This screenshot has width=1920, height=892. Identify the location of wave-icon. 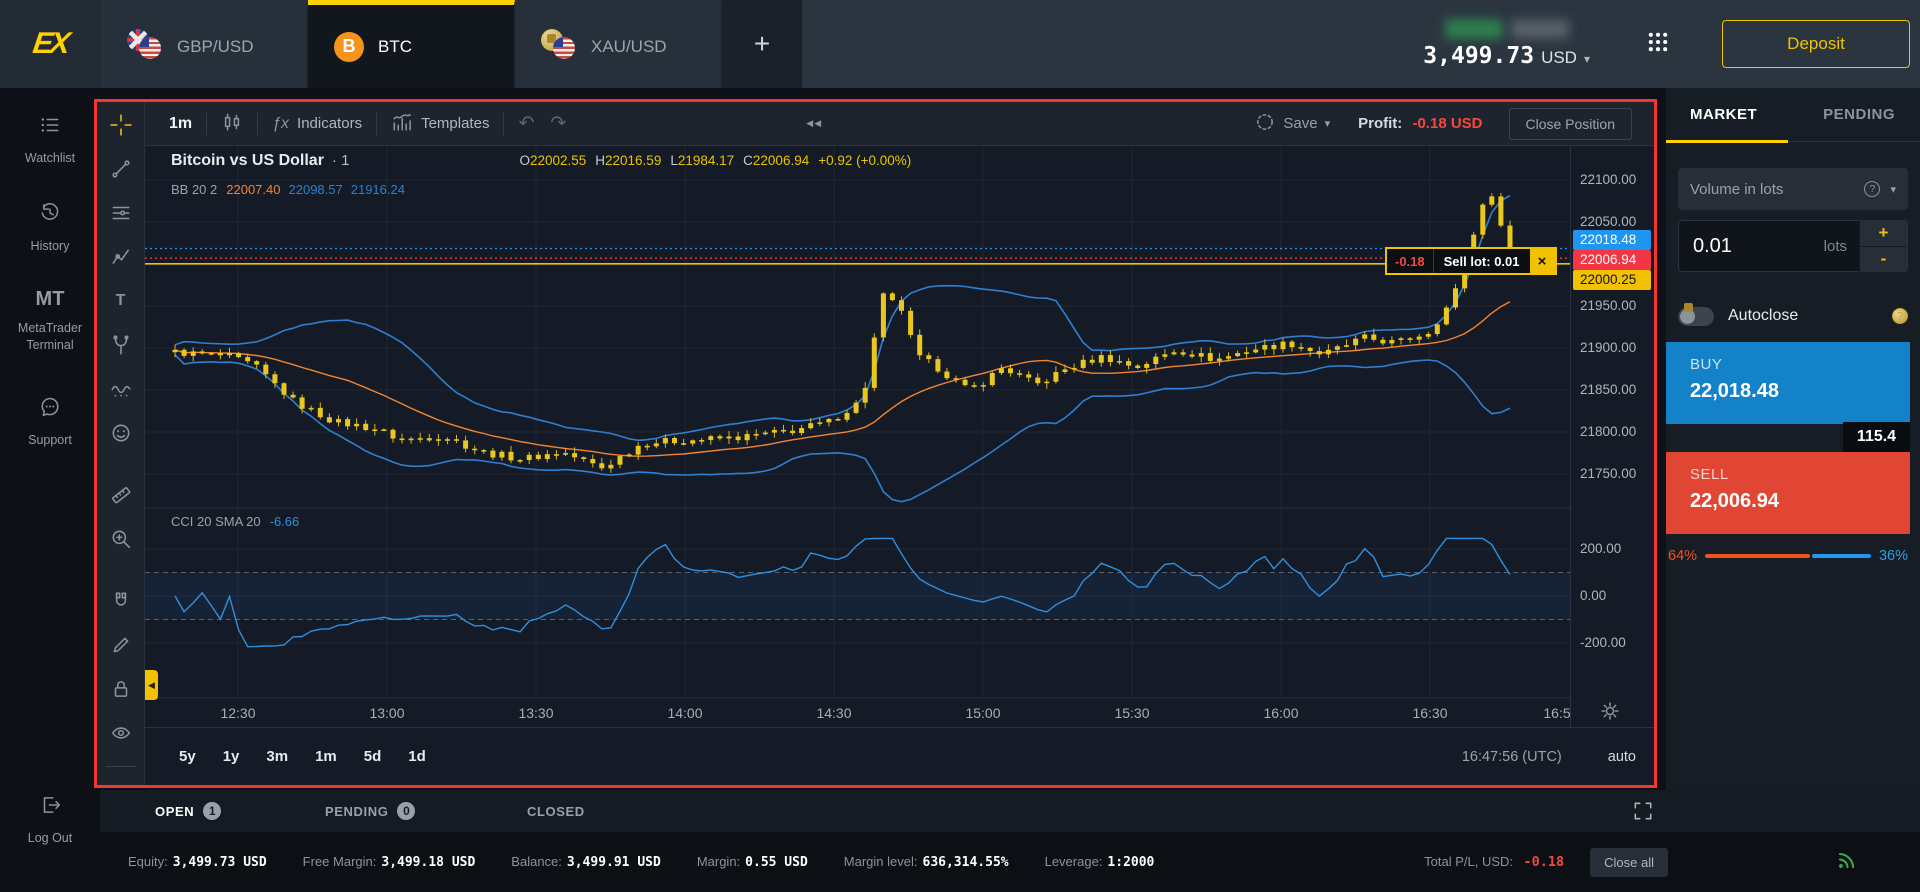
(121, 389).